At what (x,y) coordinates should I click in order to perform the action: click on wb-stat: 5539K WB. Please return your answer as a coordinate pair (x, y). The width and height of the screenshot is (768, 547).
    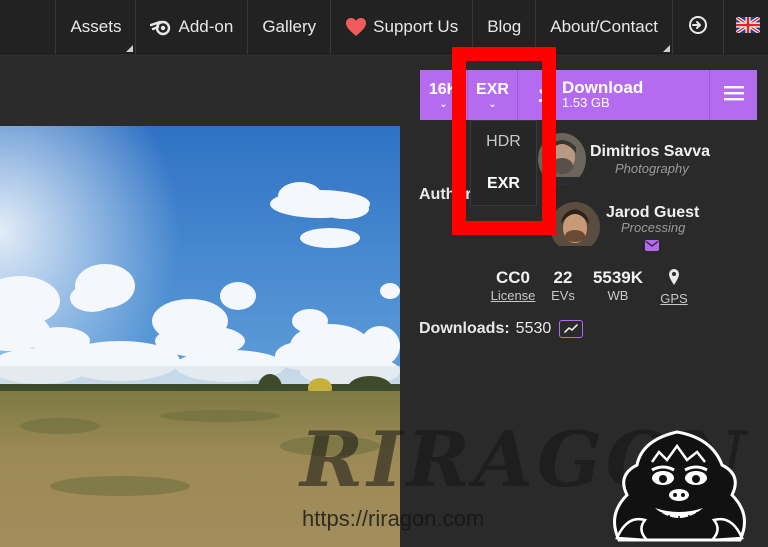
    Looking at the image, I should click on (618, 285).